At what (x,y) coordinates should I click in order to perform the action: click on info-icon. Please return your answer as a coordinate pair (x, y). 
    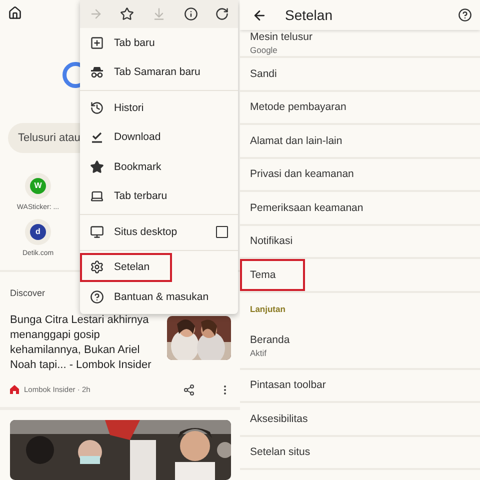
    Looking at the image, I should click on (191, 14).